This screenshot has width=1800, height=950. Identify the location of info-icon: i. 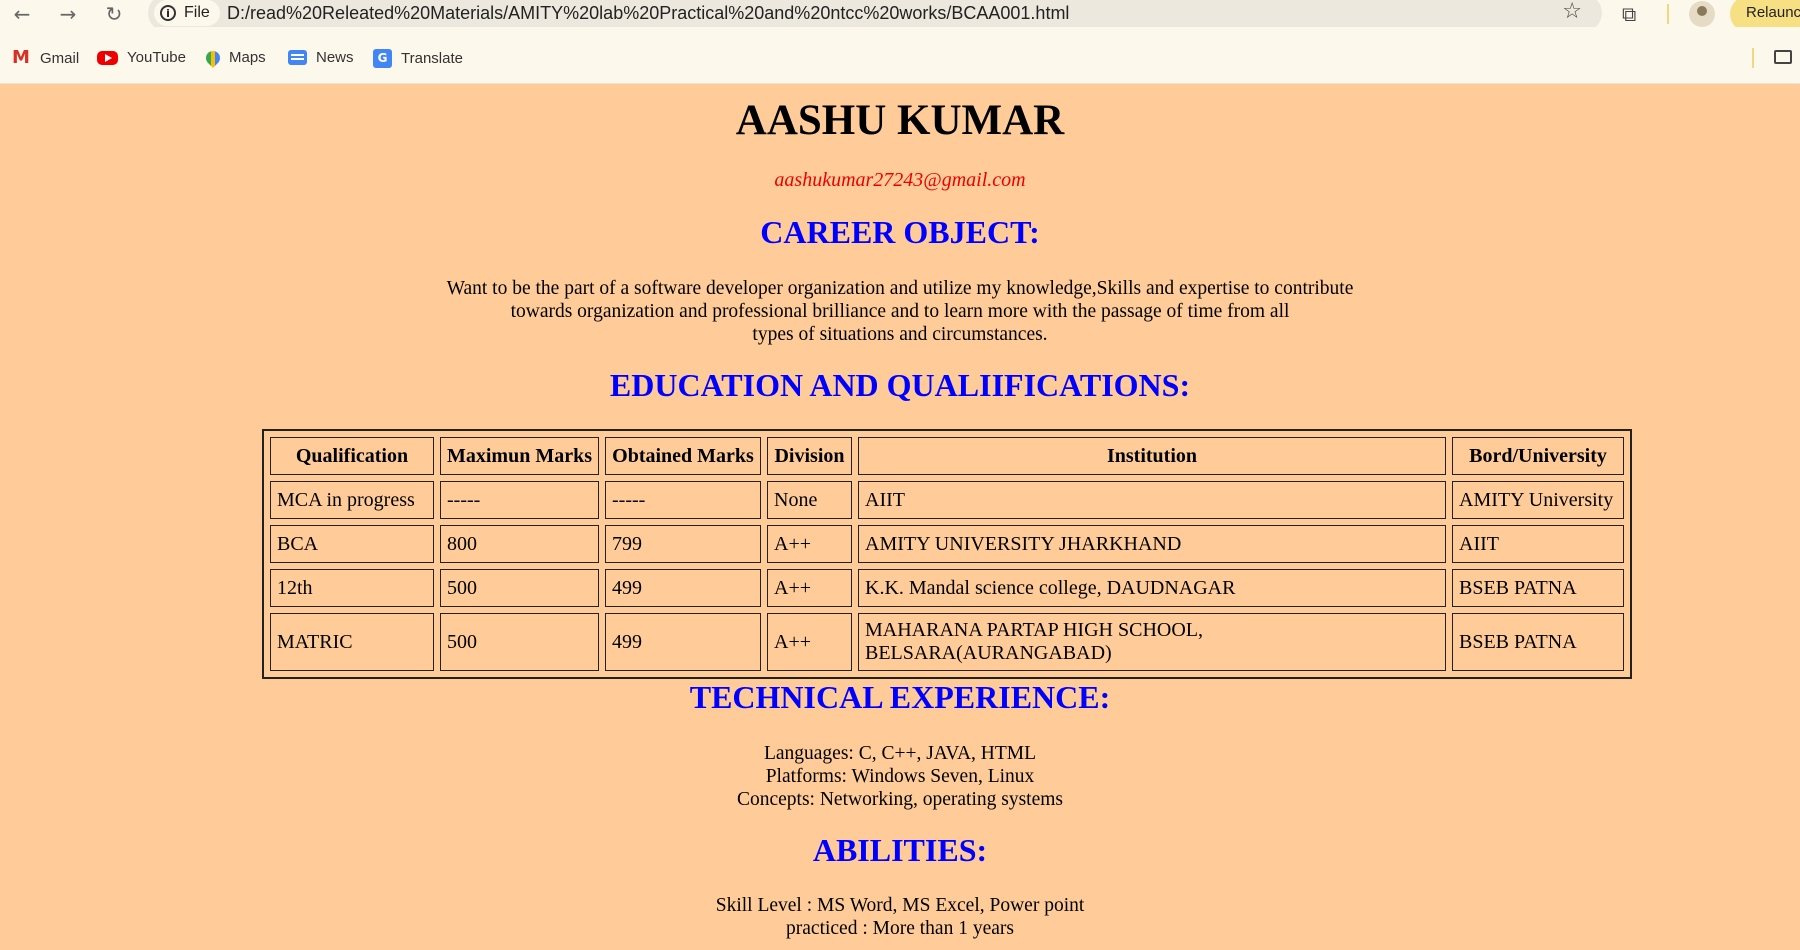
(168, 13).